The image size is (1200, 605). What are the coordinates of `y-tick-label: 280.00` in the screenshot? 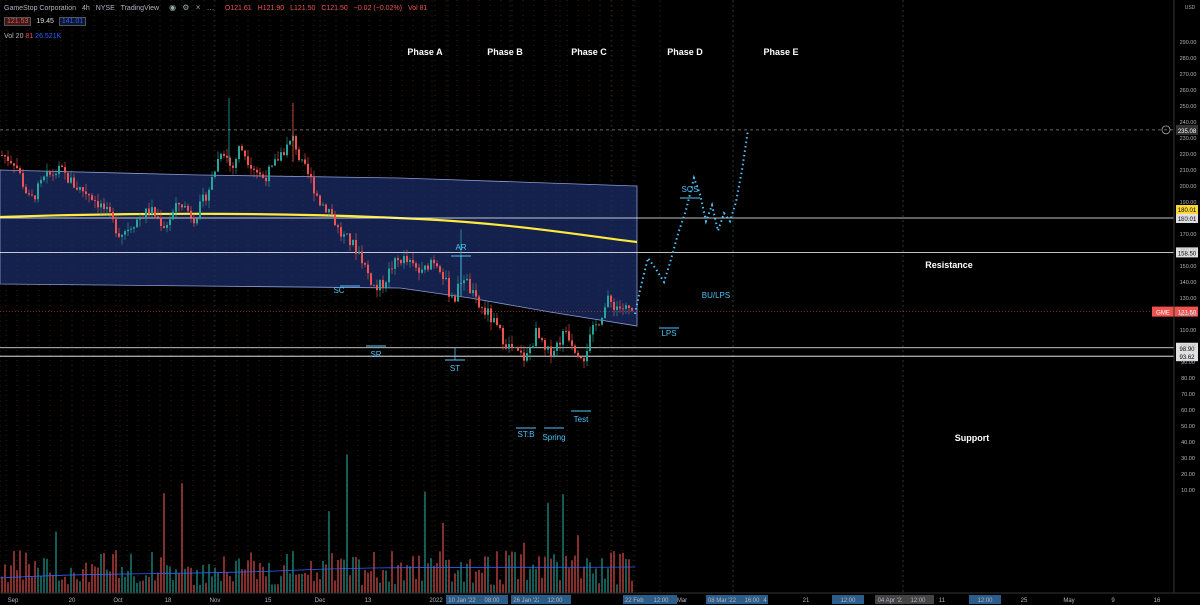 It's located at (1188, 59).